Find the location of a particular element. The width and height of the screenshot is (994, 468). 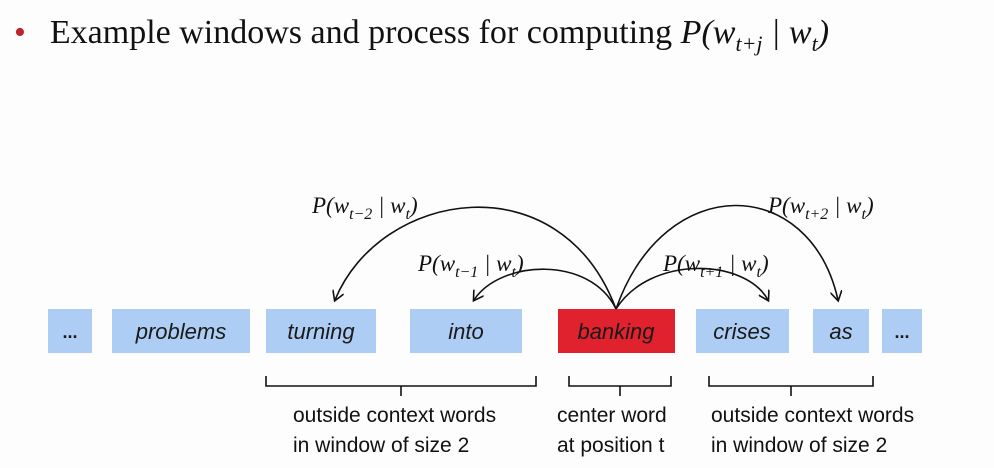

prob-t-minus-1: P(wt−1 | wt) is located at coordinates (470, 266).